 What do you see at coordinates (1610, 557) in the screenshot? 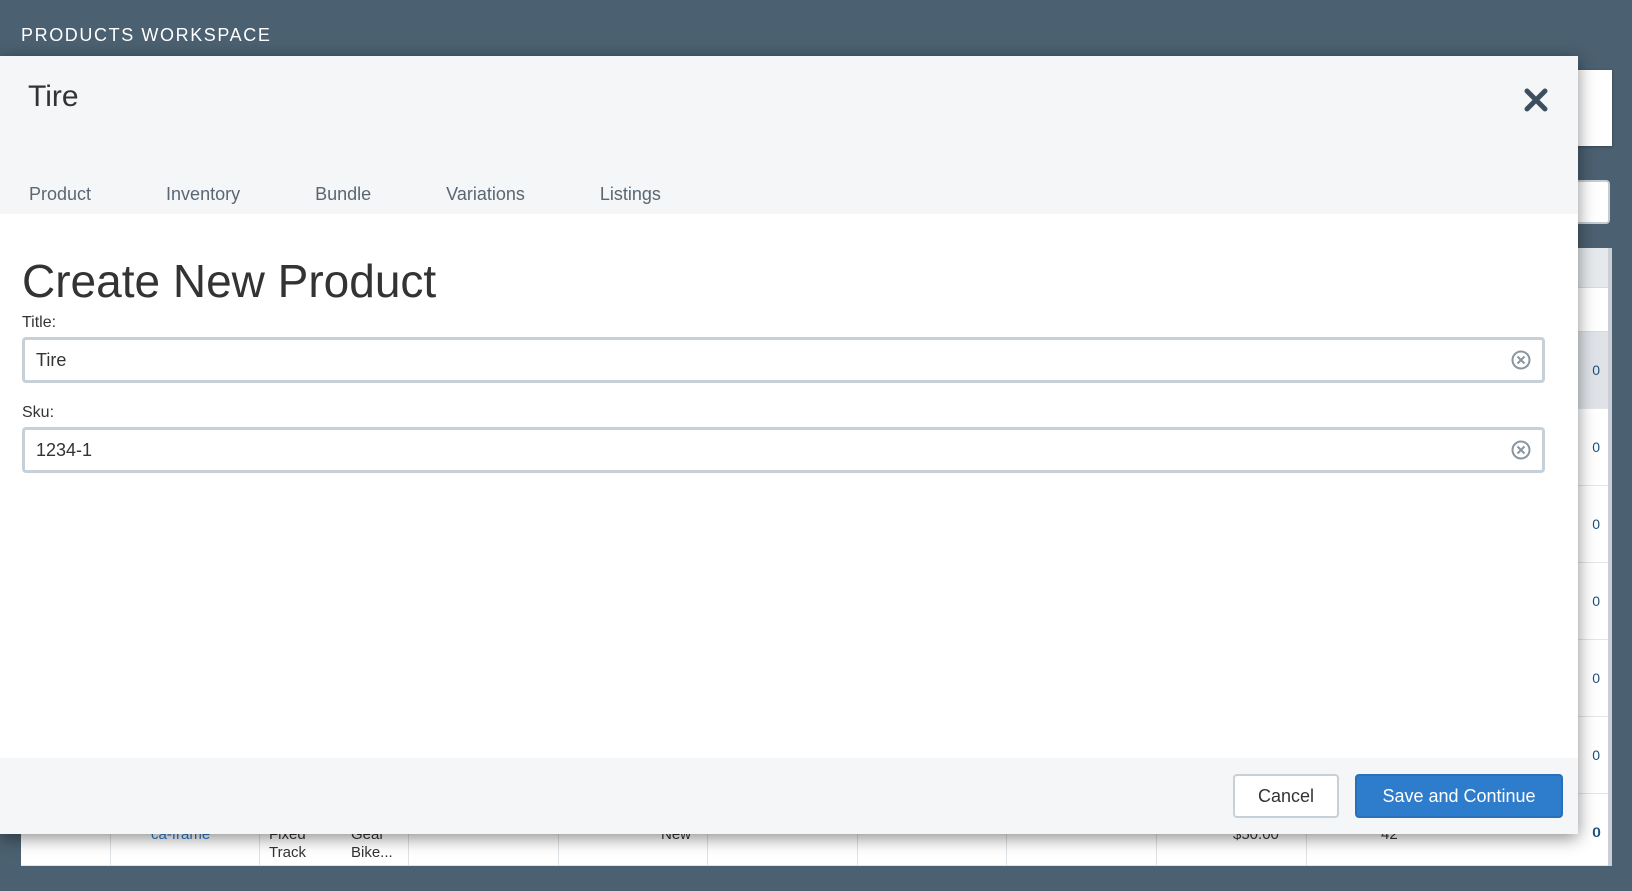
I see `table-scrollbar` at bounding box center [1610, 557].